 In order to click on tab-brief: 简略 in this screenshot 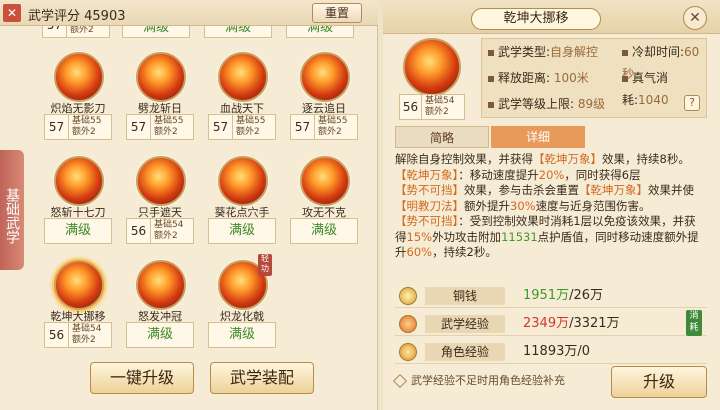, I will do `click(442, 137)`.